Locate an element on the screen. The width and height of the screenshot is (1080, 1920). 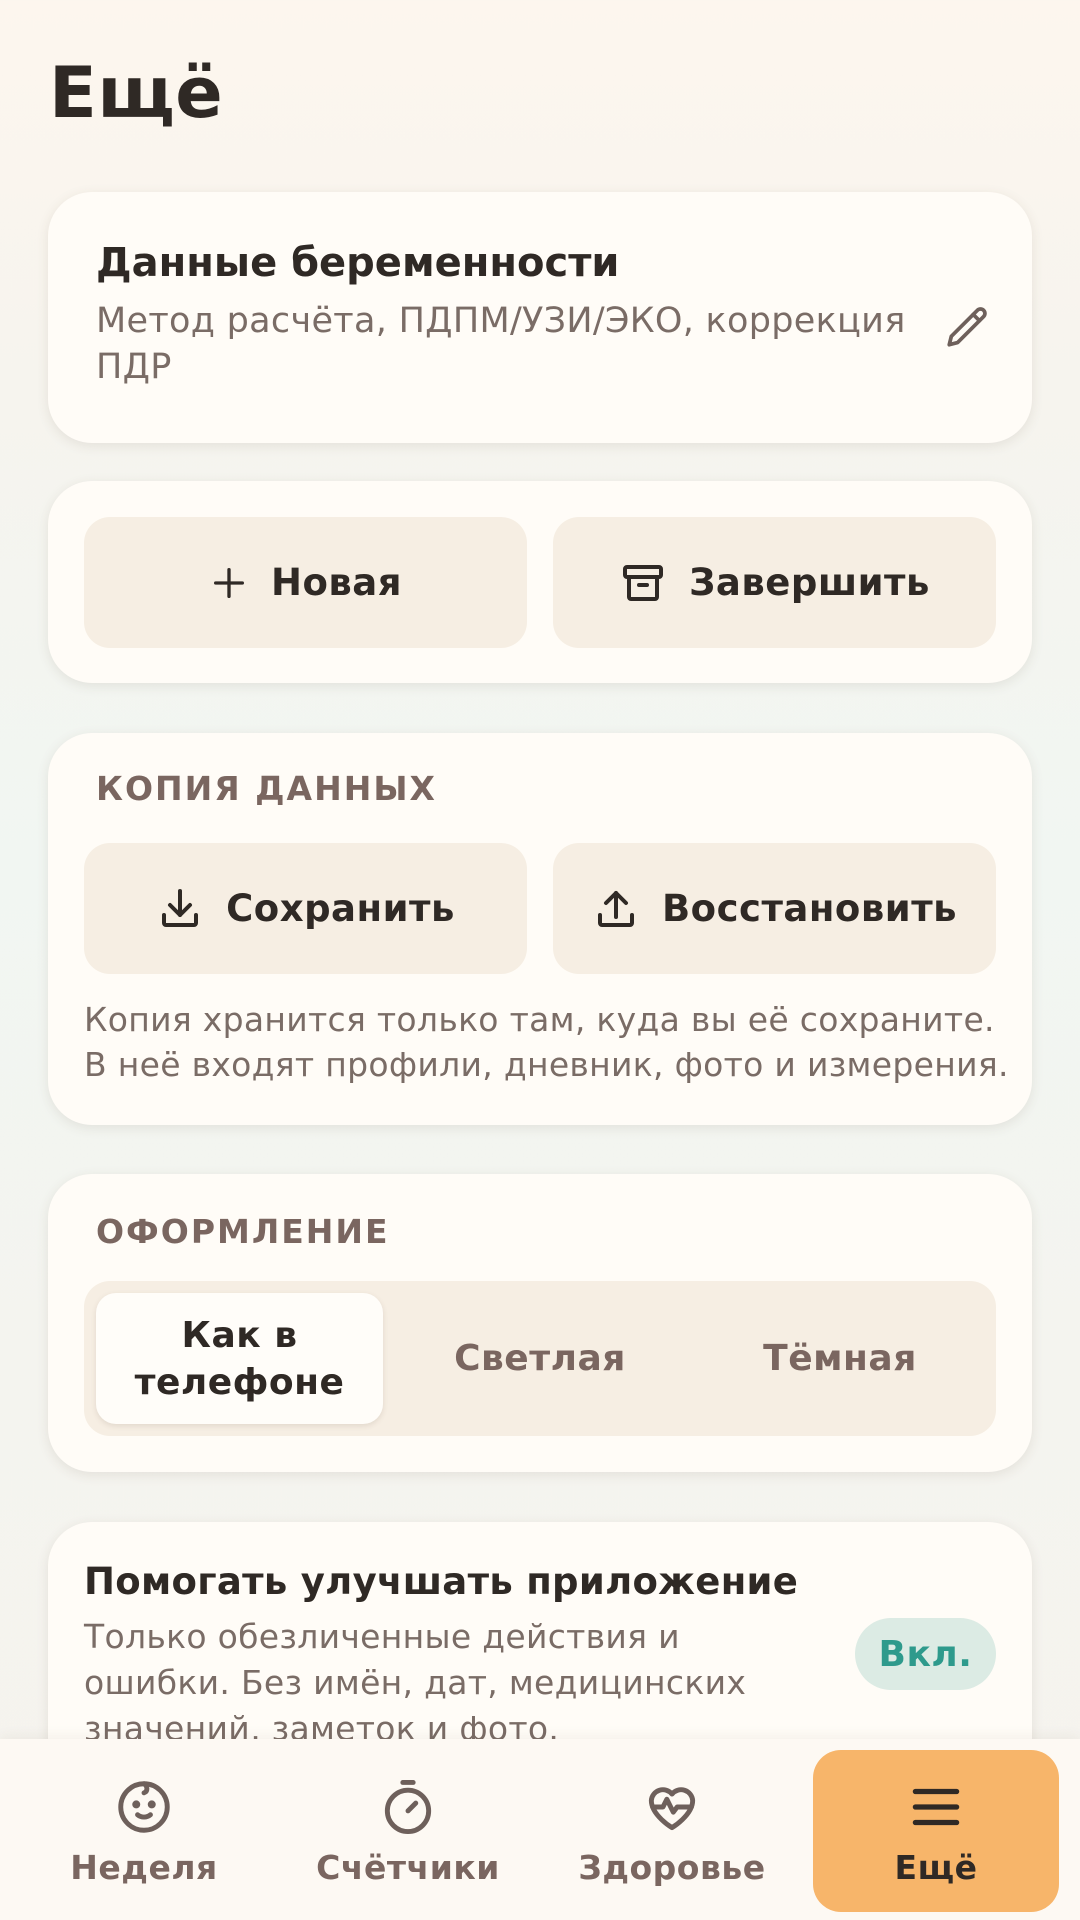
menu-icon is located at coordinates (936, 1806).